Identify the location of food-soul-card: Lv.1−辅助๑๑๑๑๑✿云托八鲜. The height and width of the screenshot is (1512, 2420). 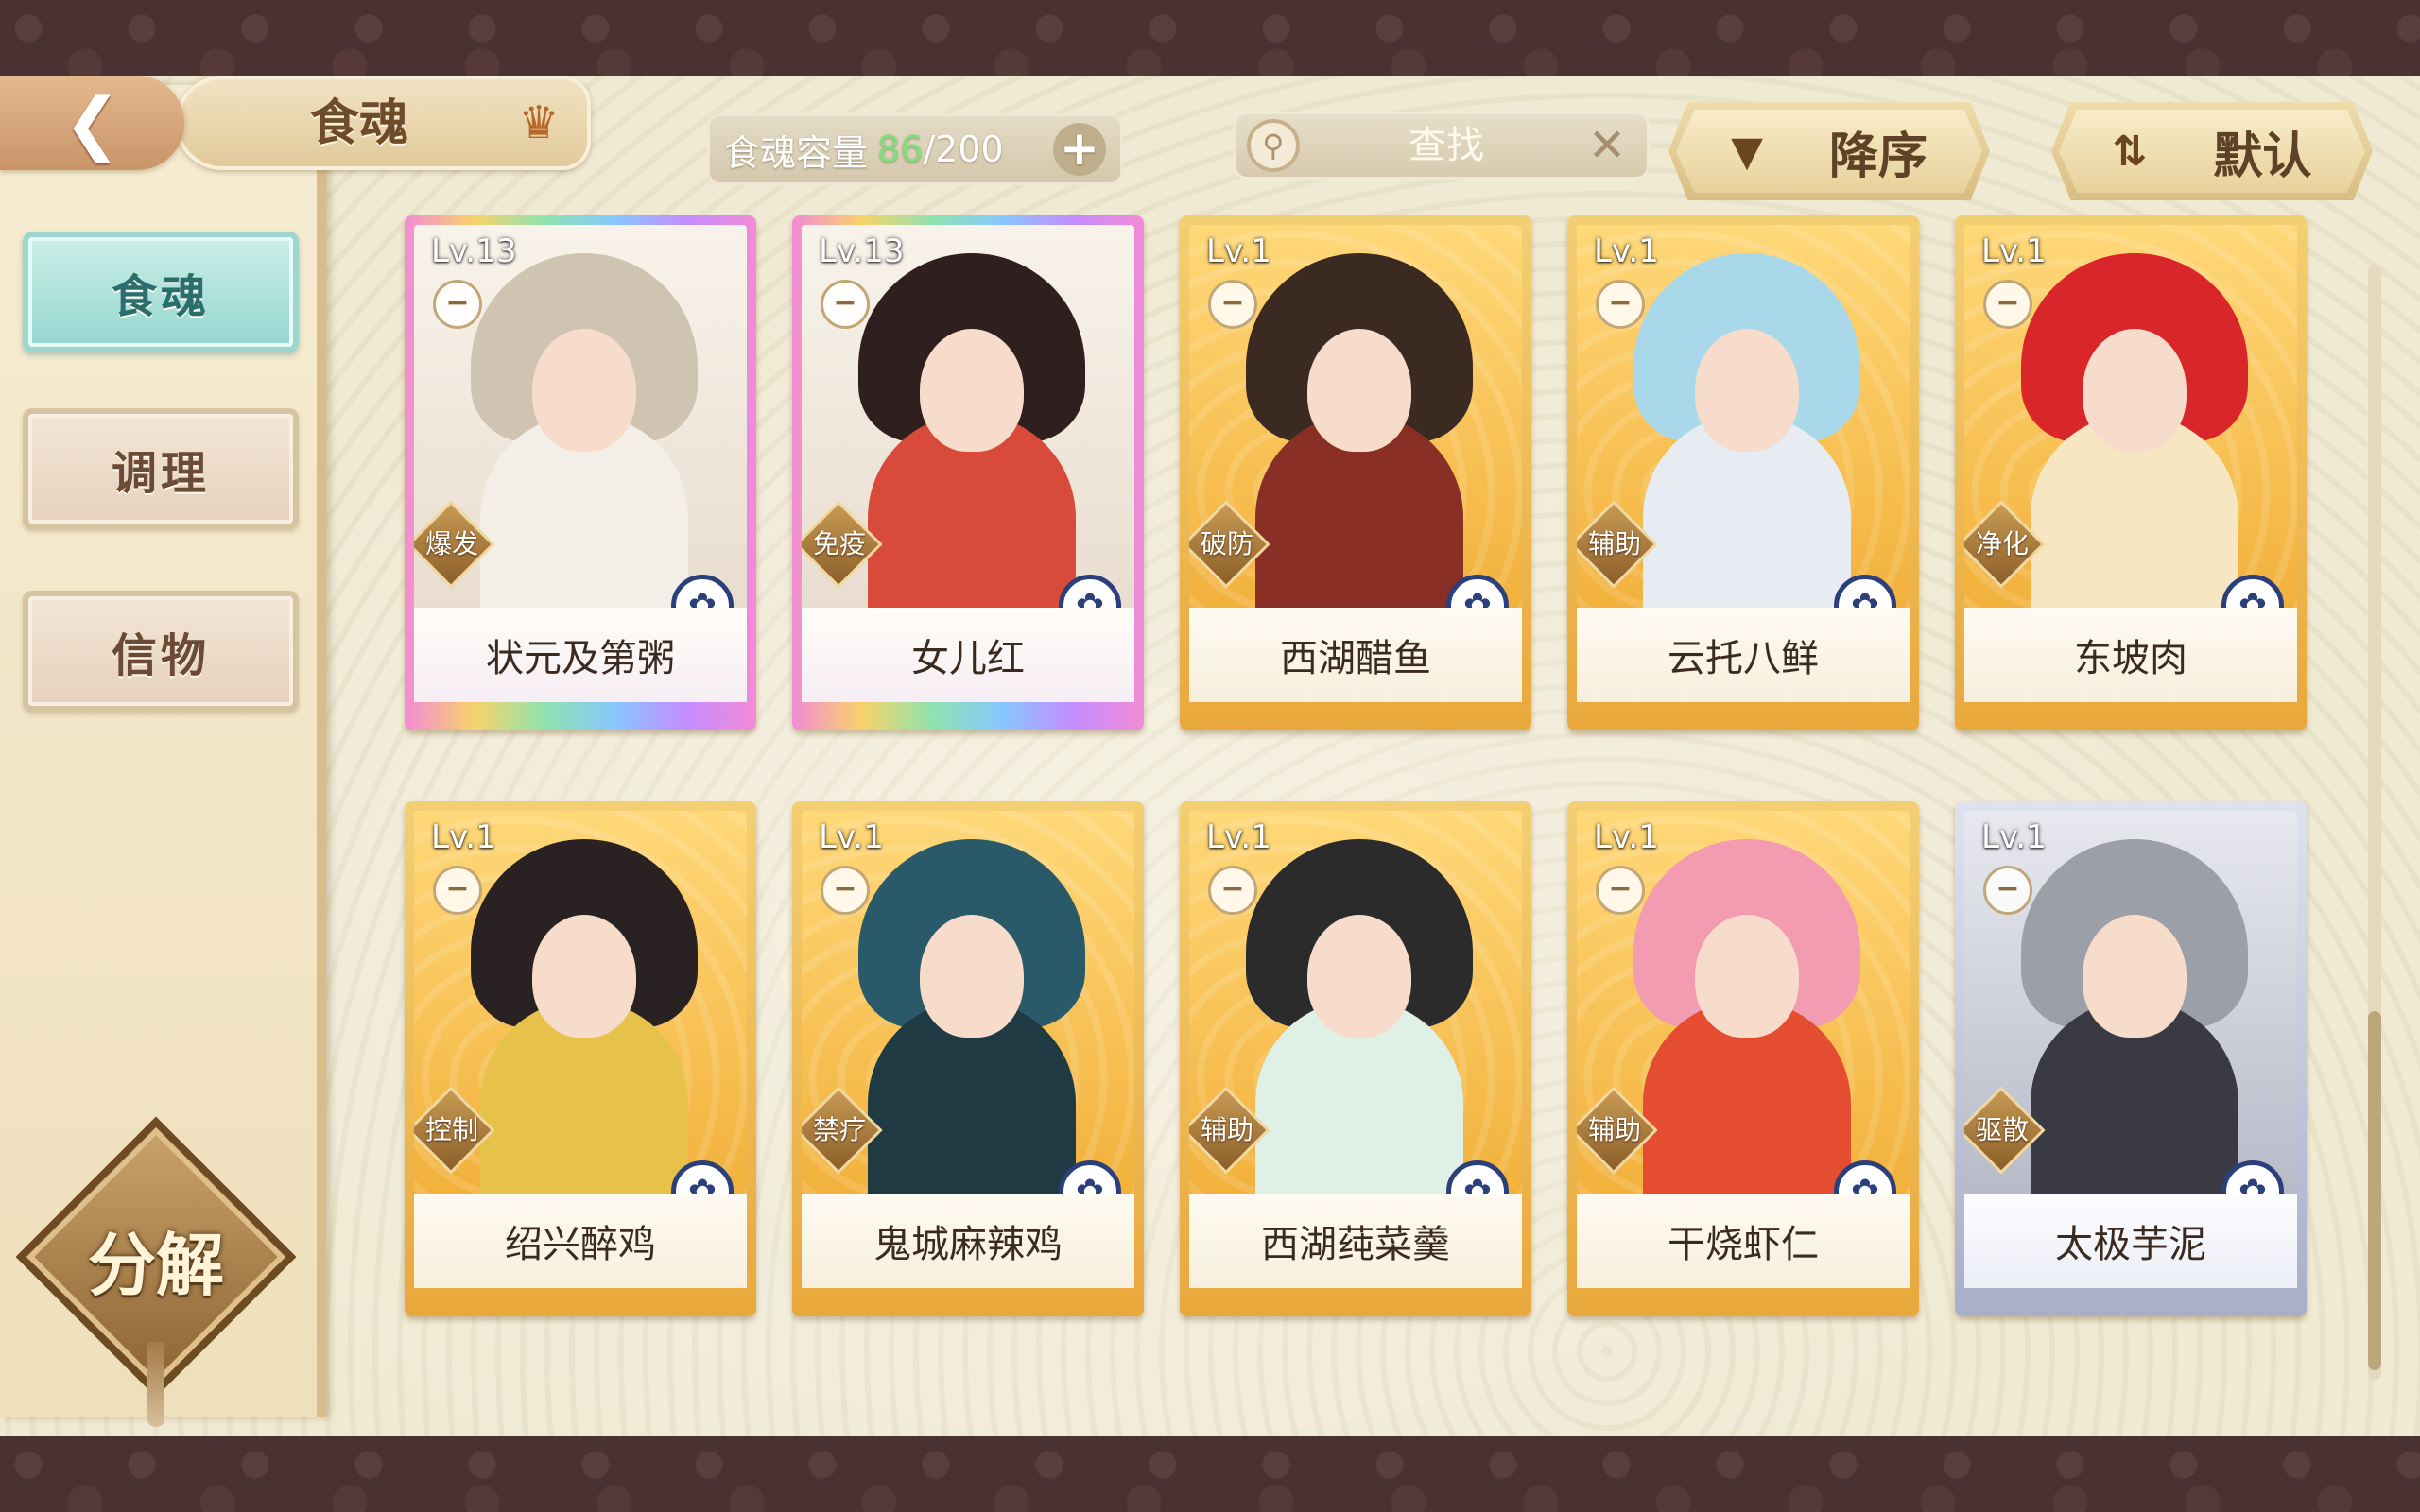
(1743, 472).